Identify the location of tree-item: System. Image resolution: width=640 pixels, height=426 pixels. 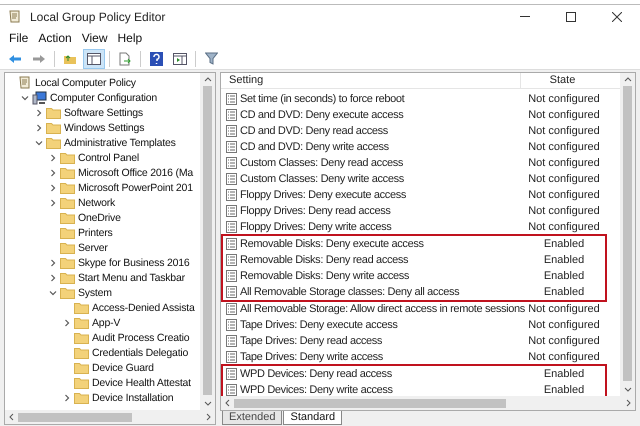
(95, 293).